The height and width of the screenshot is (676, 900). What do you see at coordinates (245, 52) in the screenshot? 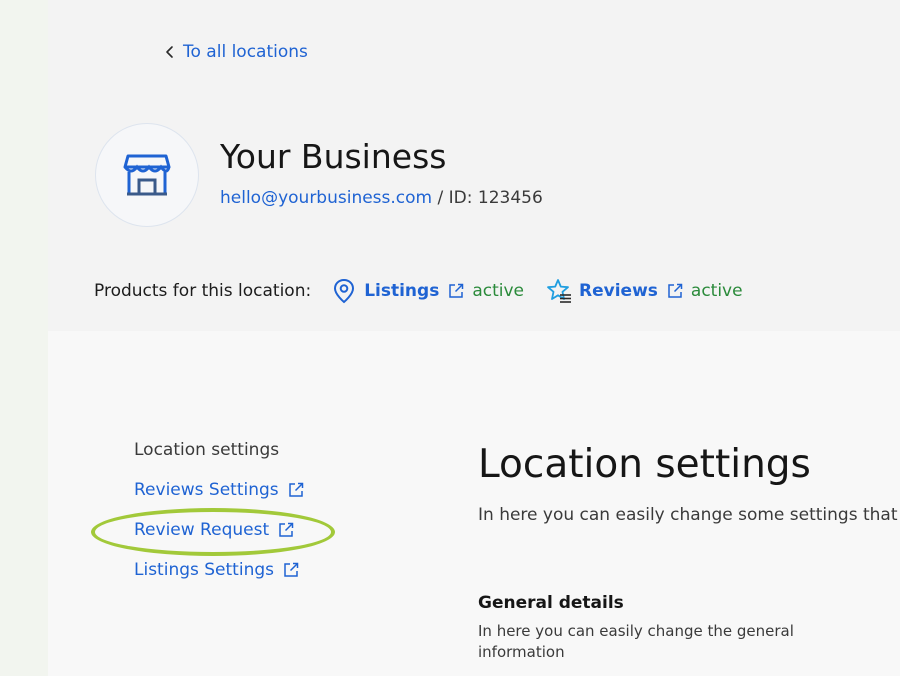
I see `back-link-label: To all locations` at bounding box center [245, 52].